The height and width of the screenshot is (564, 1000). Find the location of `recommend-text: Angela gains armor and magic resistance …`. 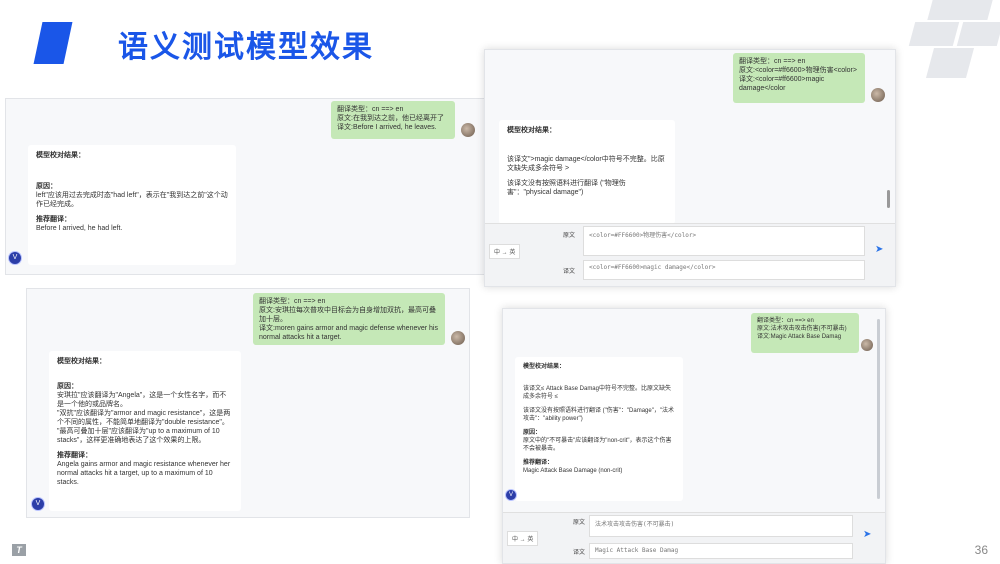

recommend-text: Angela gains armor and magic resistance … is located at coordinates (144, 473).